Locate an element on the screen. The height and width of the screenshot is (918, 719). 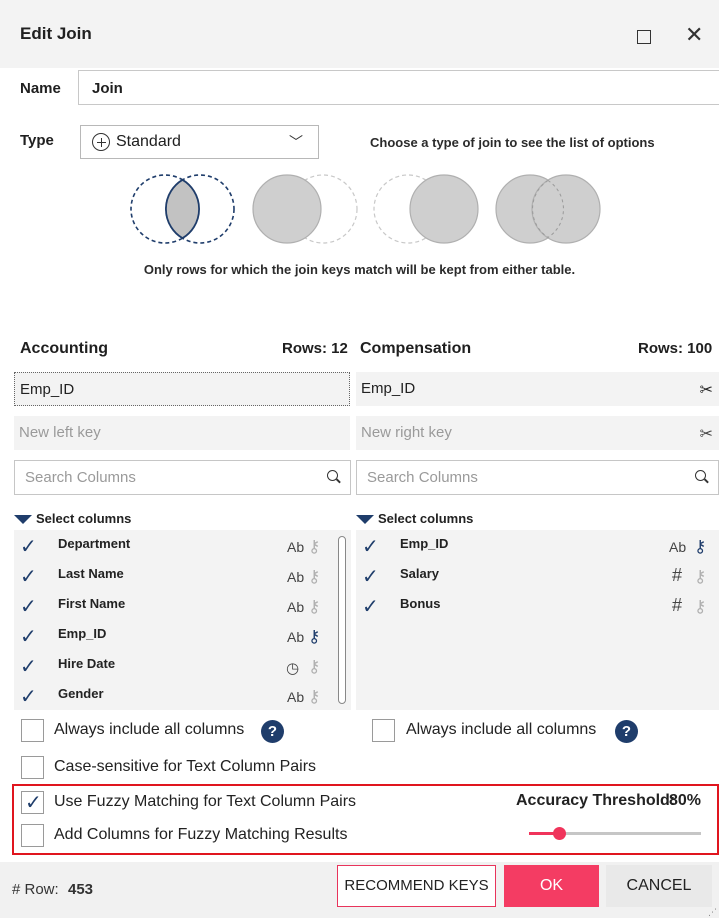
column-row: ✓ Last Name Ab ⚷ is located at coordinates (182, 575).